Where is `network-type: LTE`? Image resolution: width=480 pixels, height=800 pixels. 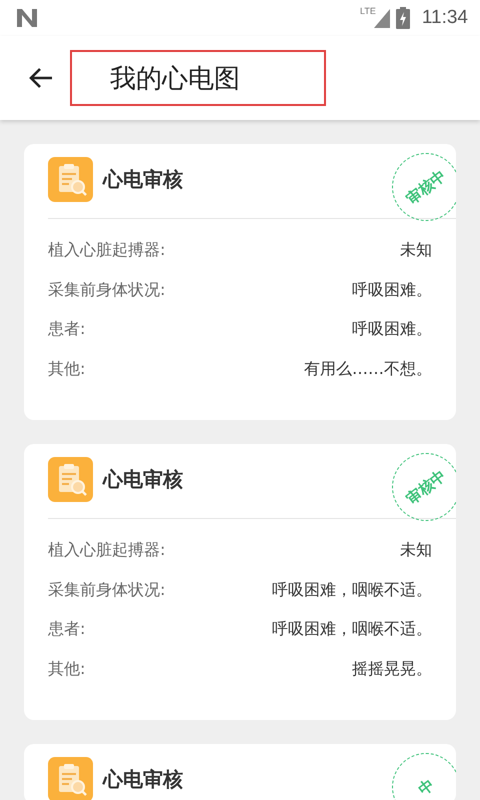
network-type: LTE is located at coordinates (368, 11).